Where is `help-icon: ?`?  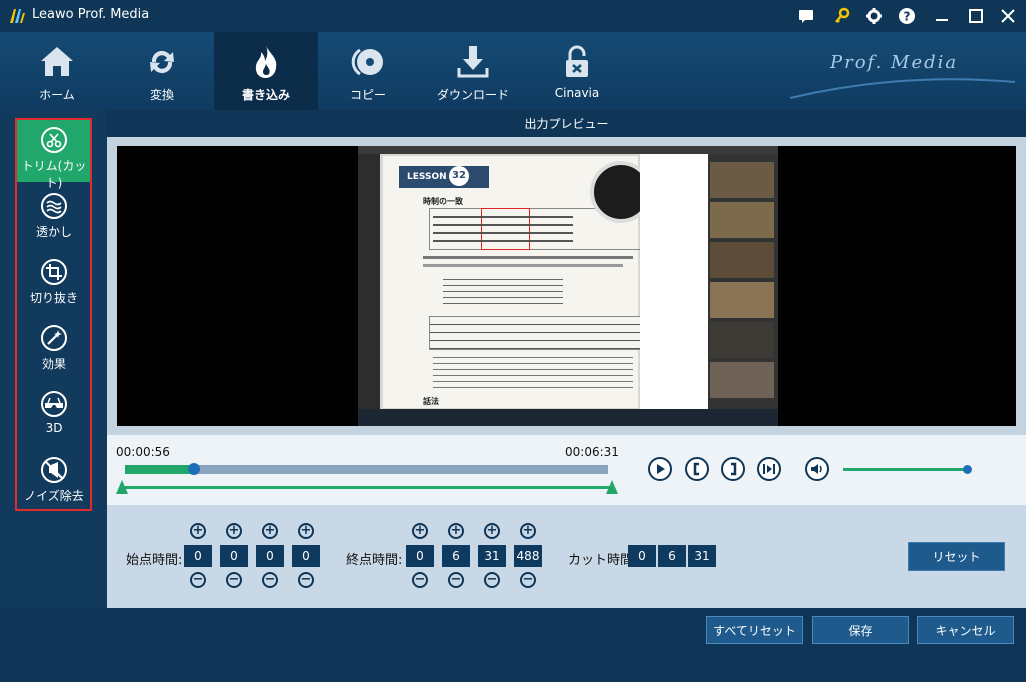 help-icon: ? is located at coordinates (907, 16).